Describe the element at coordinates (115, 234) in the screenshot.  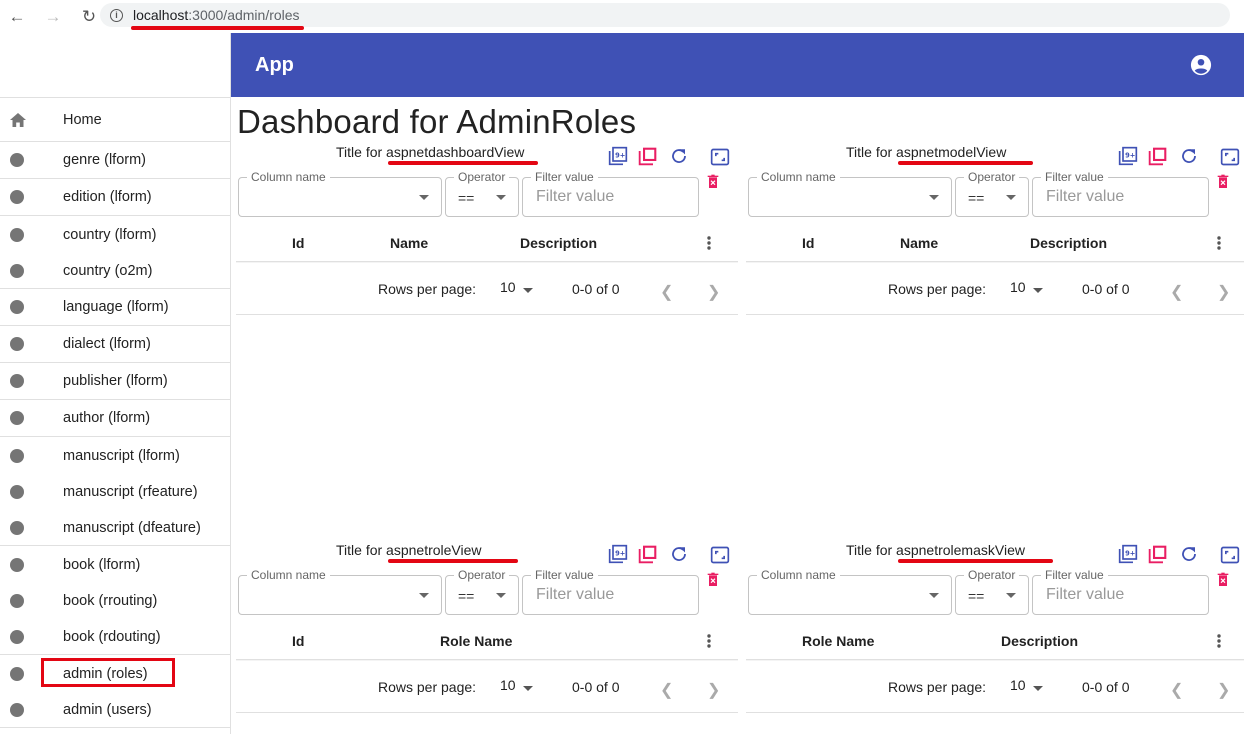
I see `sidebar-item-country-lform: country (lform)` at that location.